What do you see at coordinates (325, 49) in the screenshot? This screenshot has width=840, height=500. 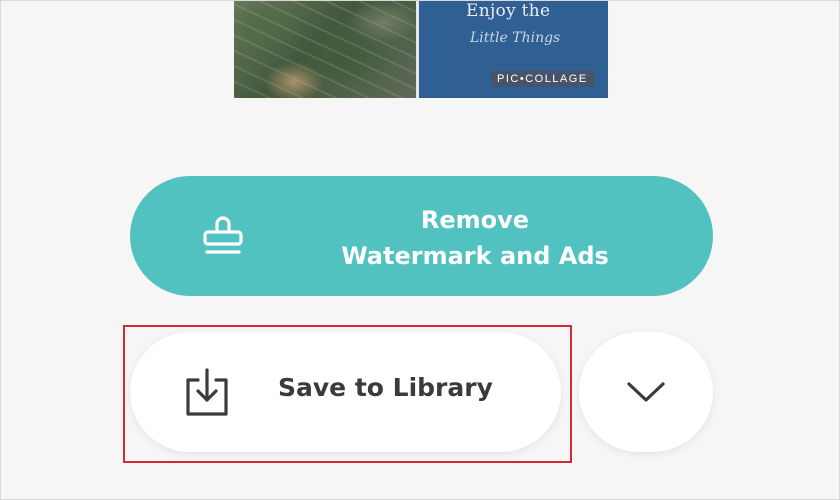 I see `collage-photo` at bounding box center [325, 49].